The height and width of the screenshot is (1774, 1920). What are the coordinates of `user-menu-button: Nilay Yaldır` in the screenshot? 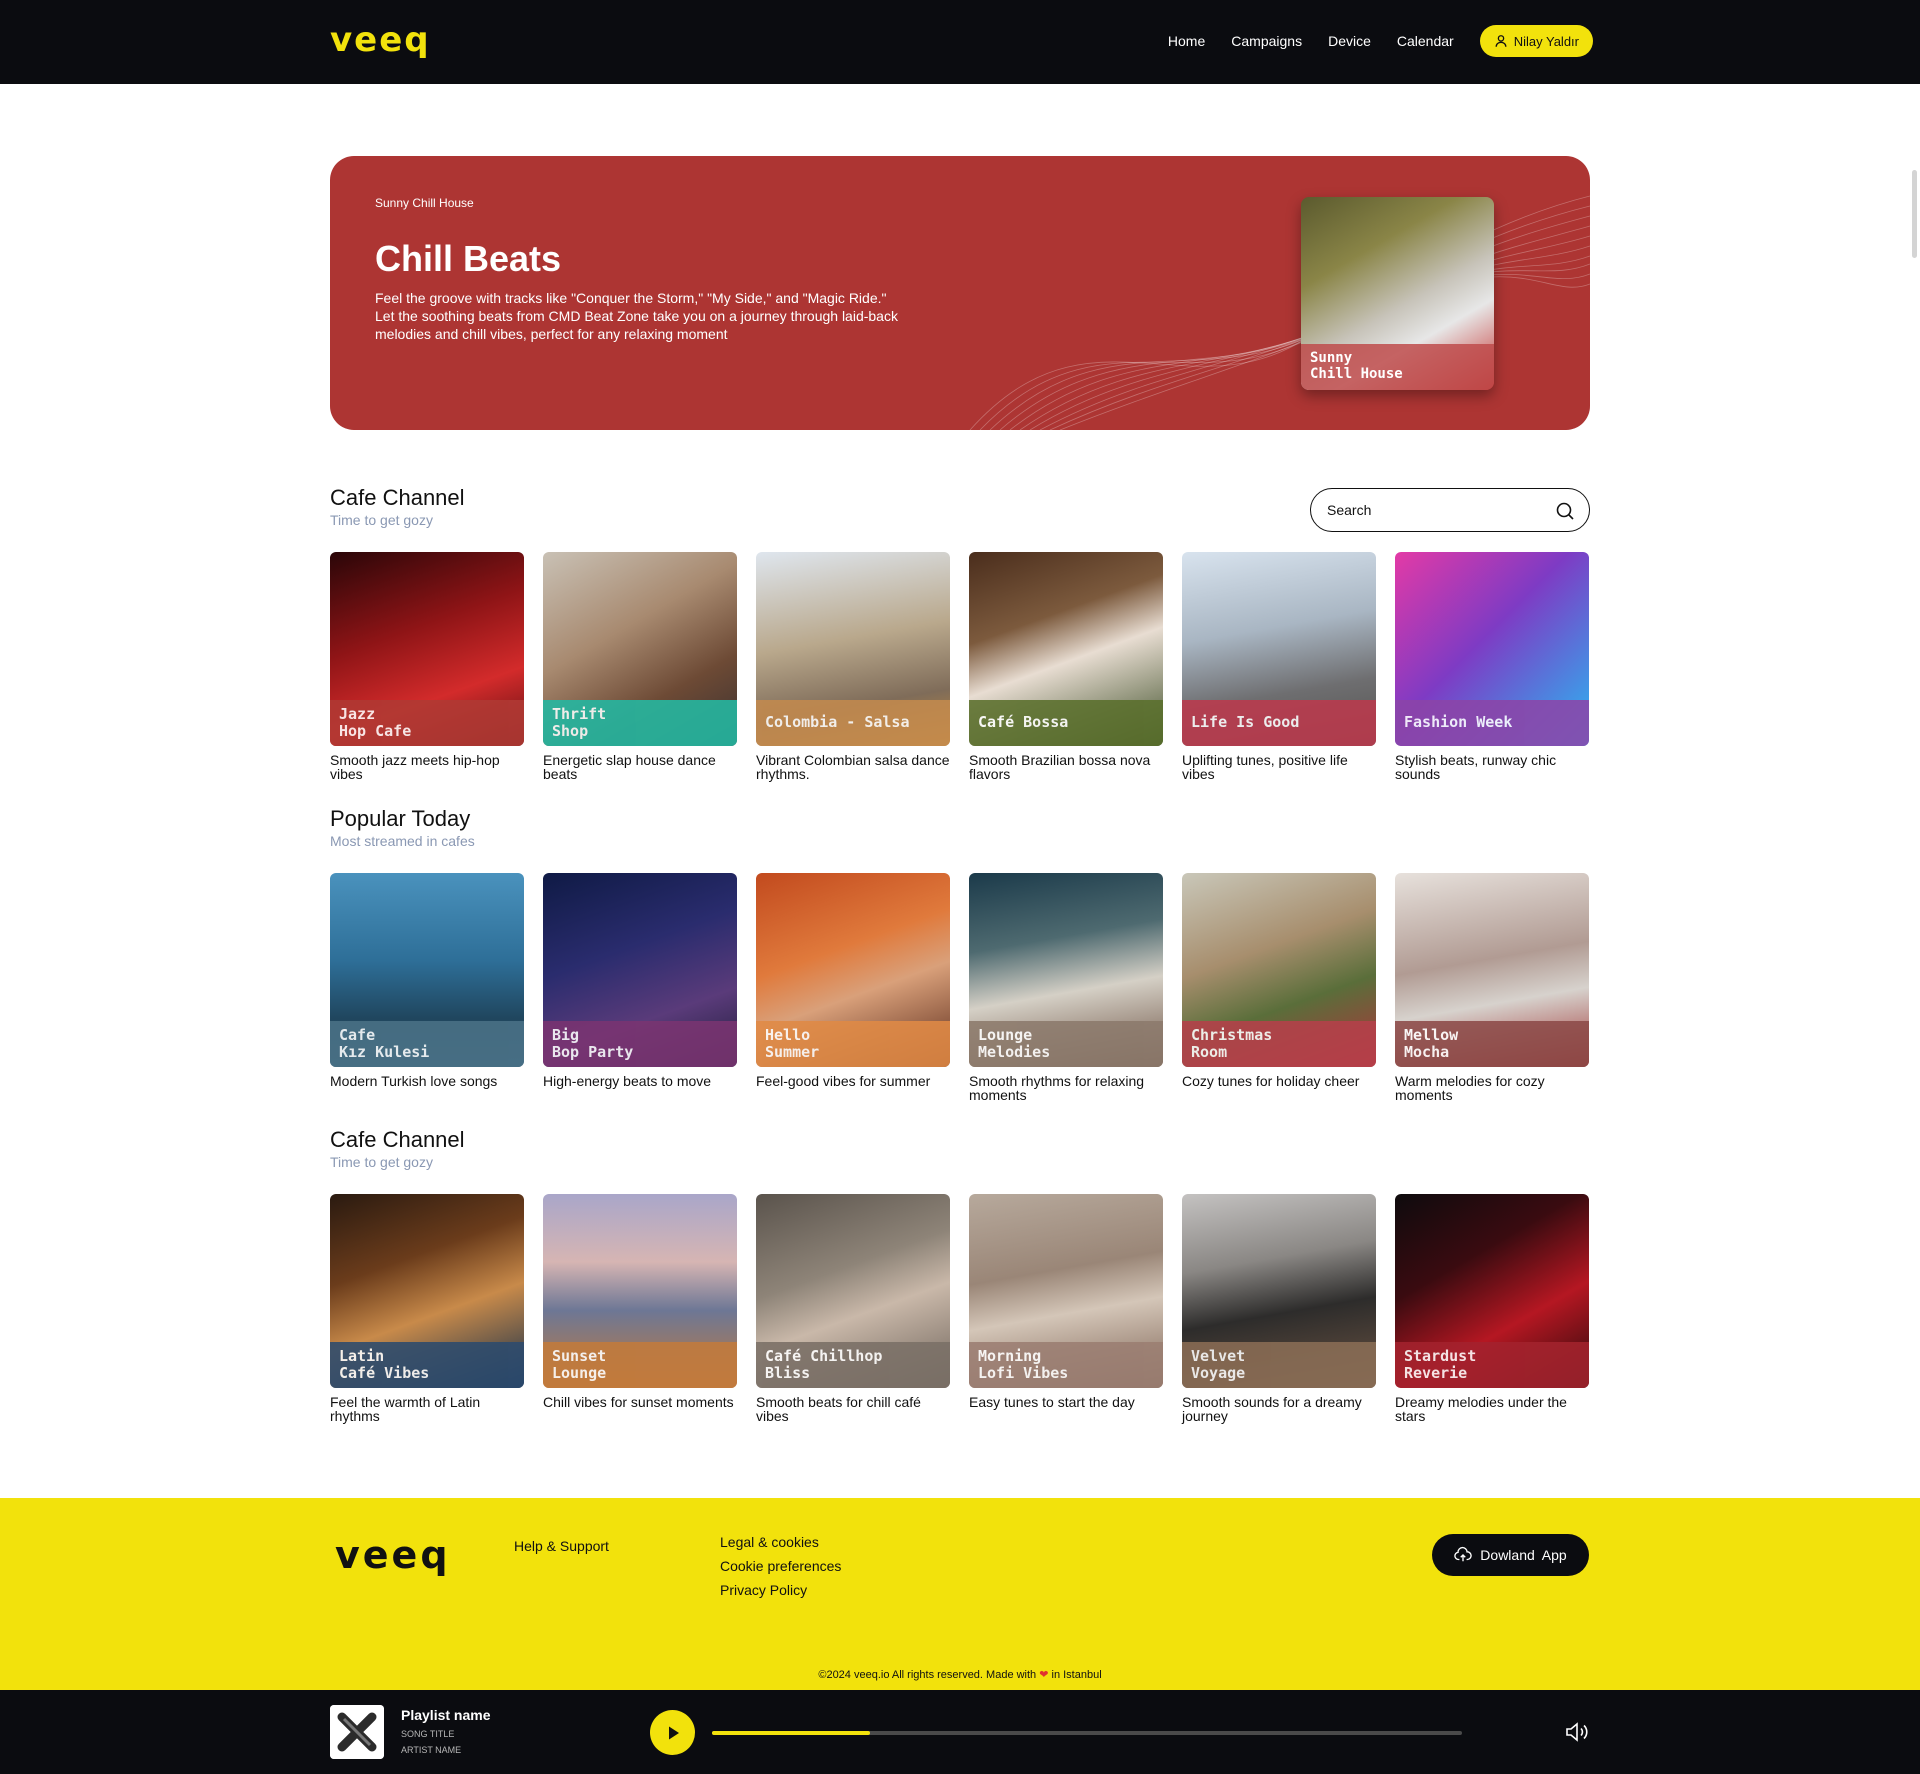 It's located at (1536, 41).